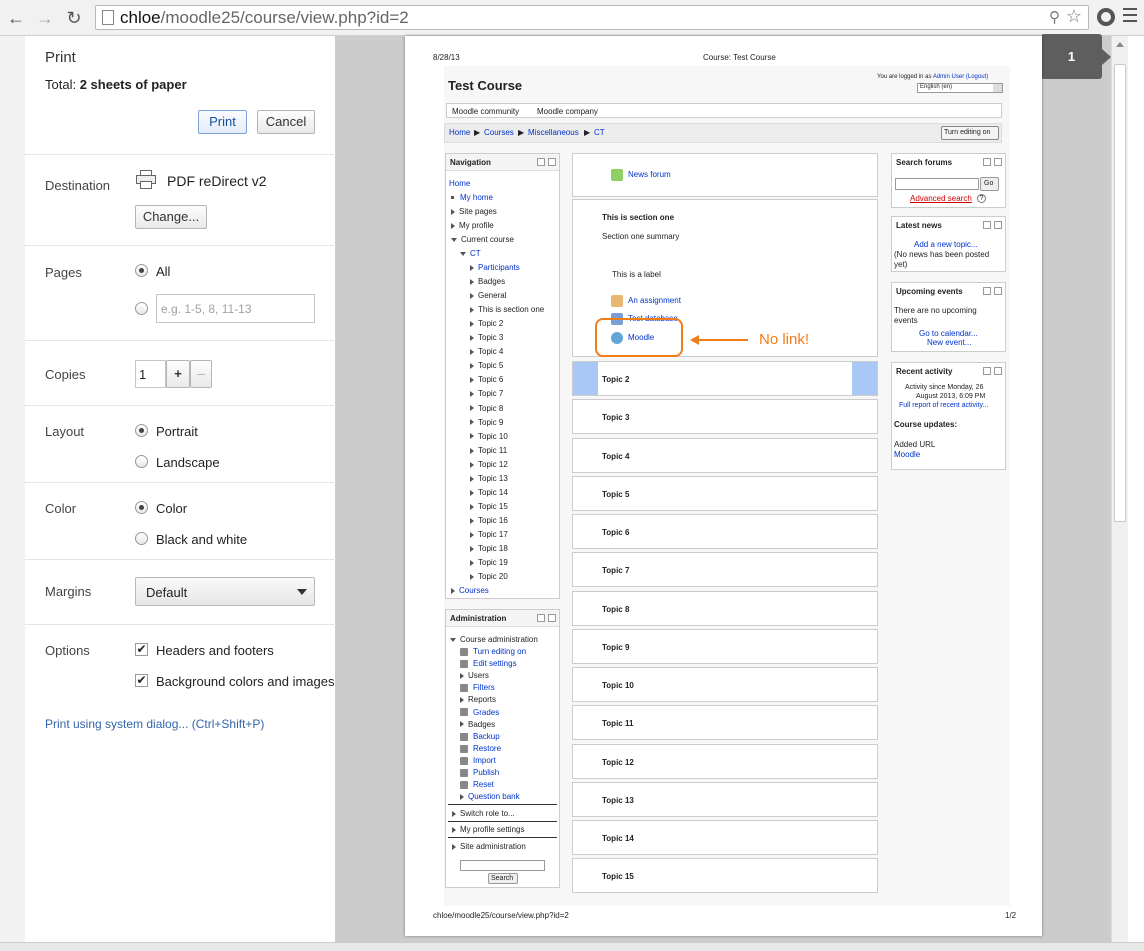 This screenshot has height=951, width=1144. I want to click on admin-item: Backup, so click(480, 736).